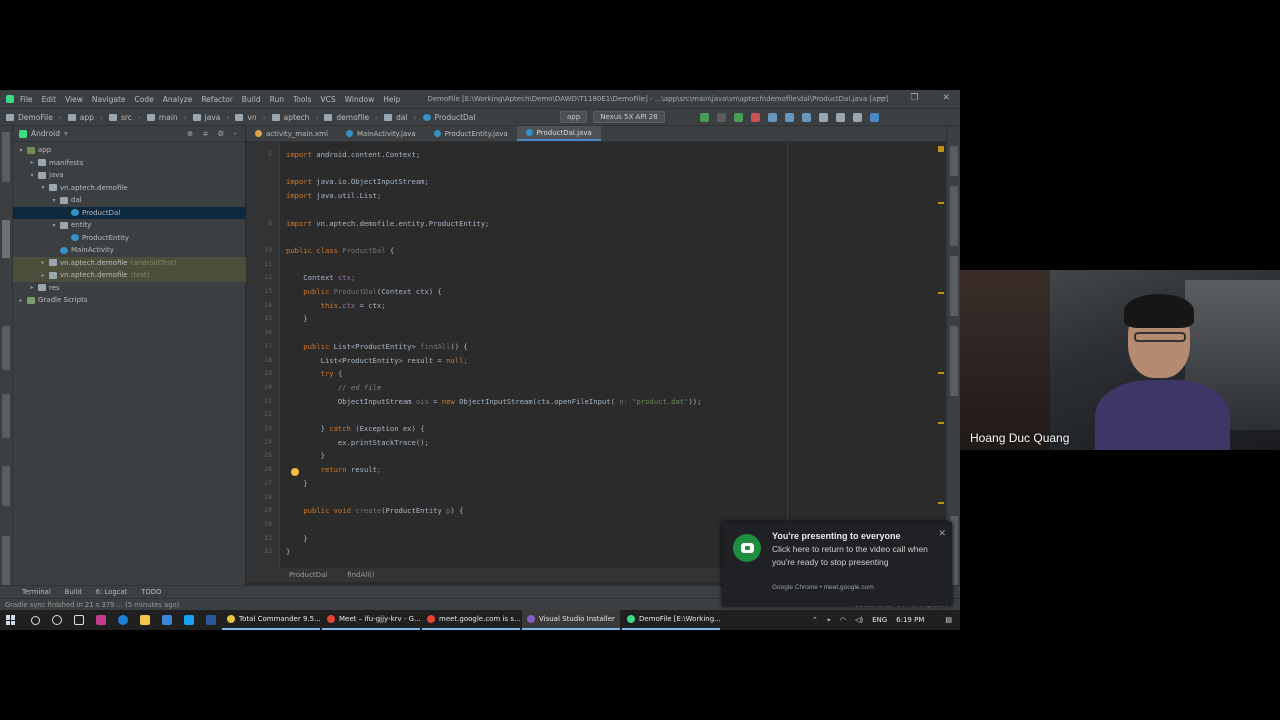 The image size is (1280, 720). I want to click on resource-manager-tab, so click(6, 157).